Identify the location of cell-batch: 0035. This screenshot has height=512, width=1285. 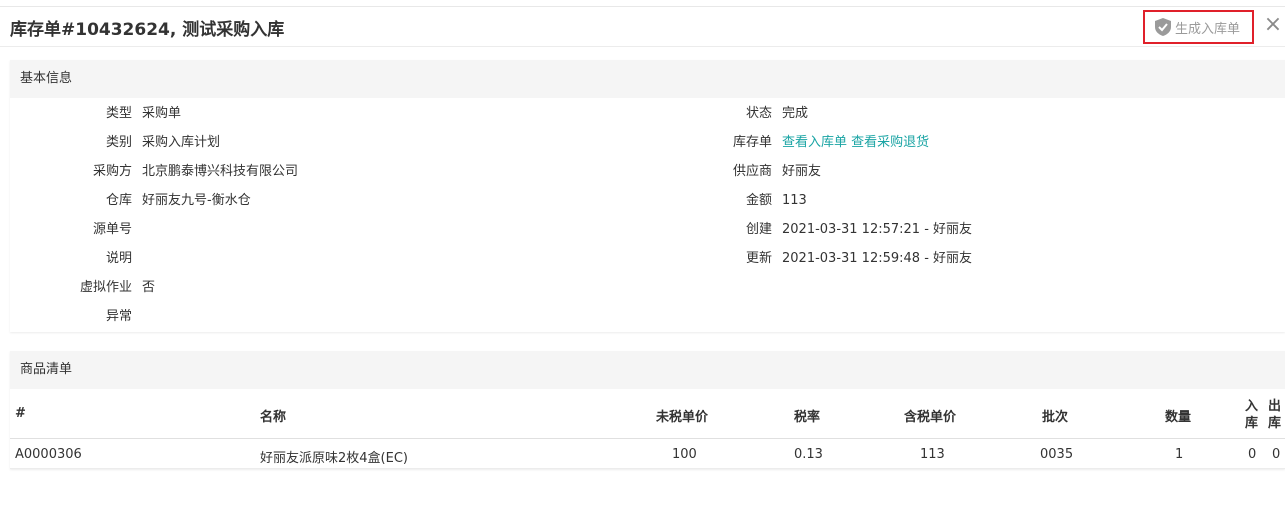
(1057, 454).